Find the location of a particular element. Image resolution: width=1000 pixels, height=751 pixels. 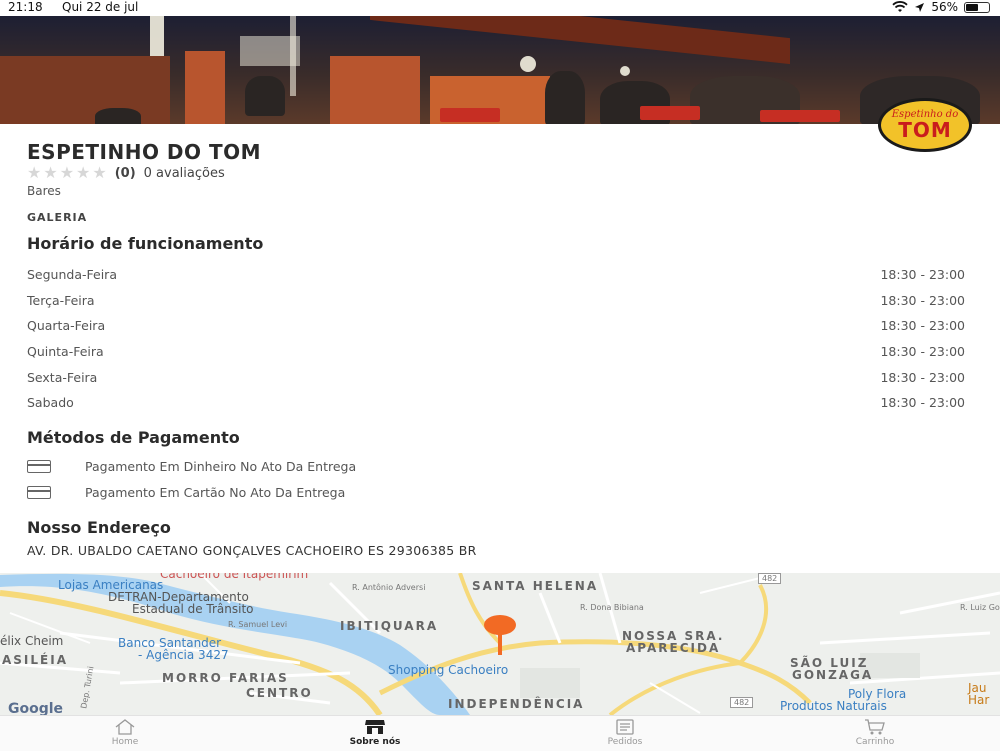

google-logo: Google is located at coordinates (36, 708).